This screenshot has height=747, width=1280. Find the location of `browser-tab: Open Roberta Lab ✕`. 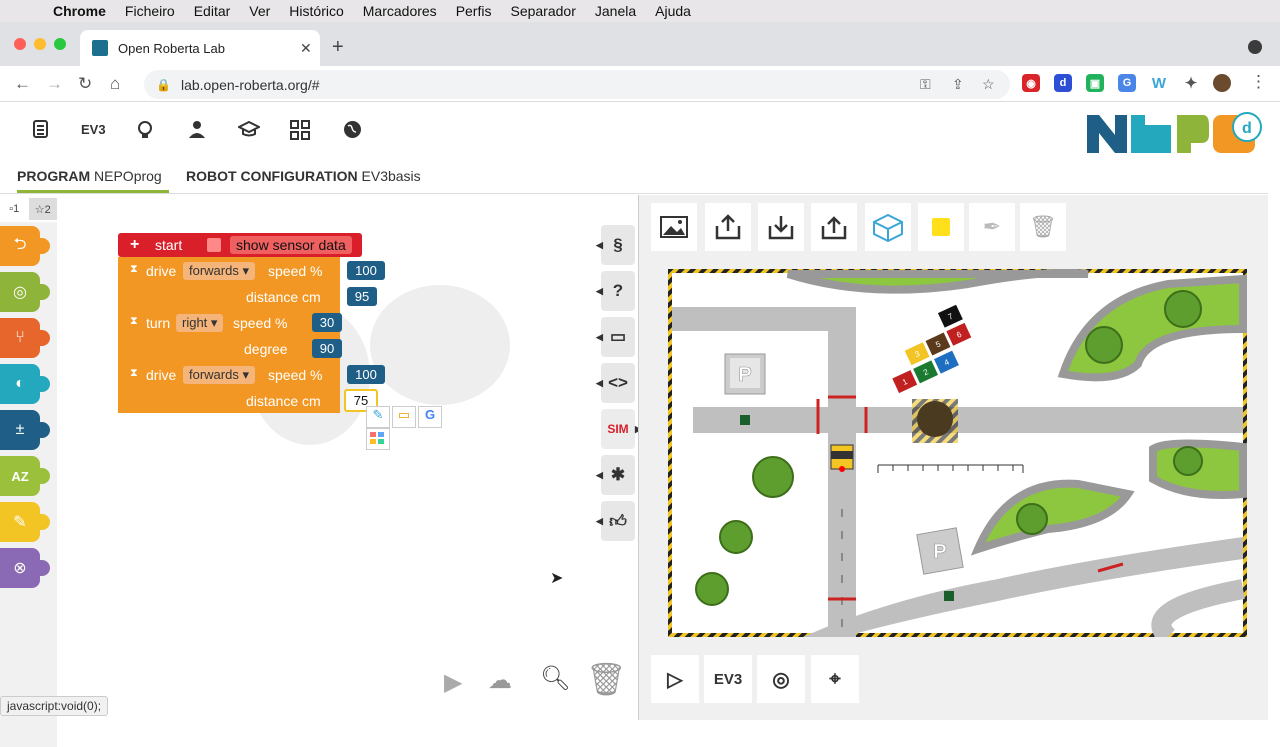

browser-tab: Open Roberta Lab ✕ is located at coordinates (200, 48).